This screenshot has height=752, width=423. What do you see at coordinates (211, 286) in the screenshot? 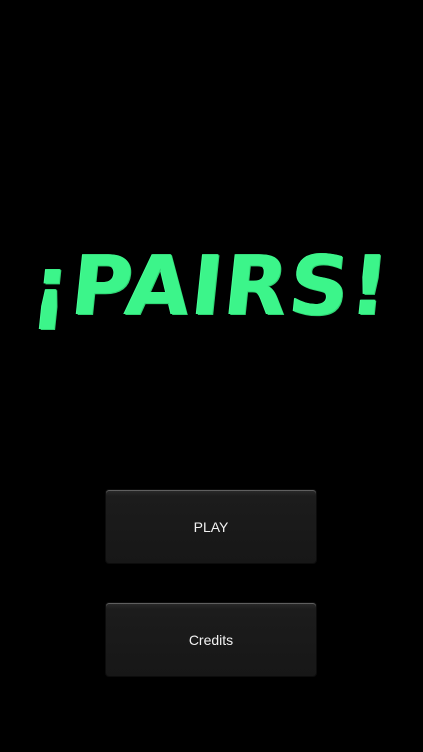
I see `game-title: ¡PAIRS!` at bounding box center [211, 286].